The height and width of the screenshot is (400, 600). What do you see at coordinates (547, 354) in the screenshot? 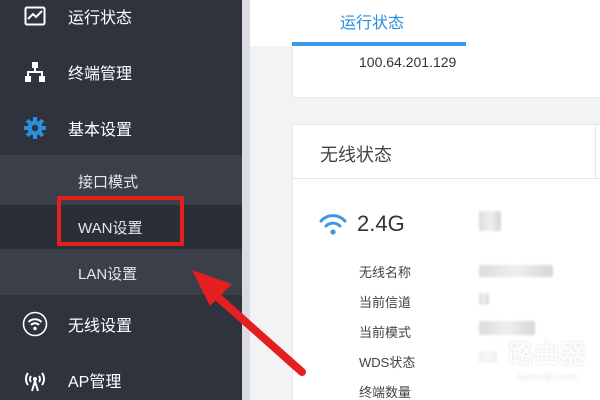
I see `watermark-brand: 路由器` at bounding box center [547, 354].